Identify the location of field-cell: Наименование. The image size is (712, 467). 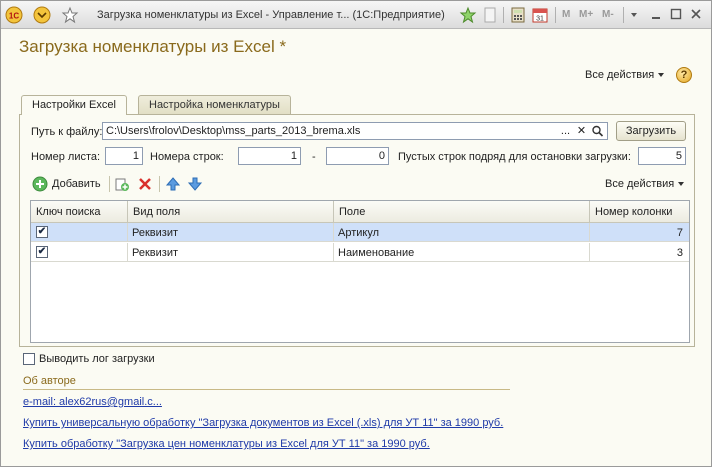
(462, 252).